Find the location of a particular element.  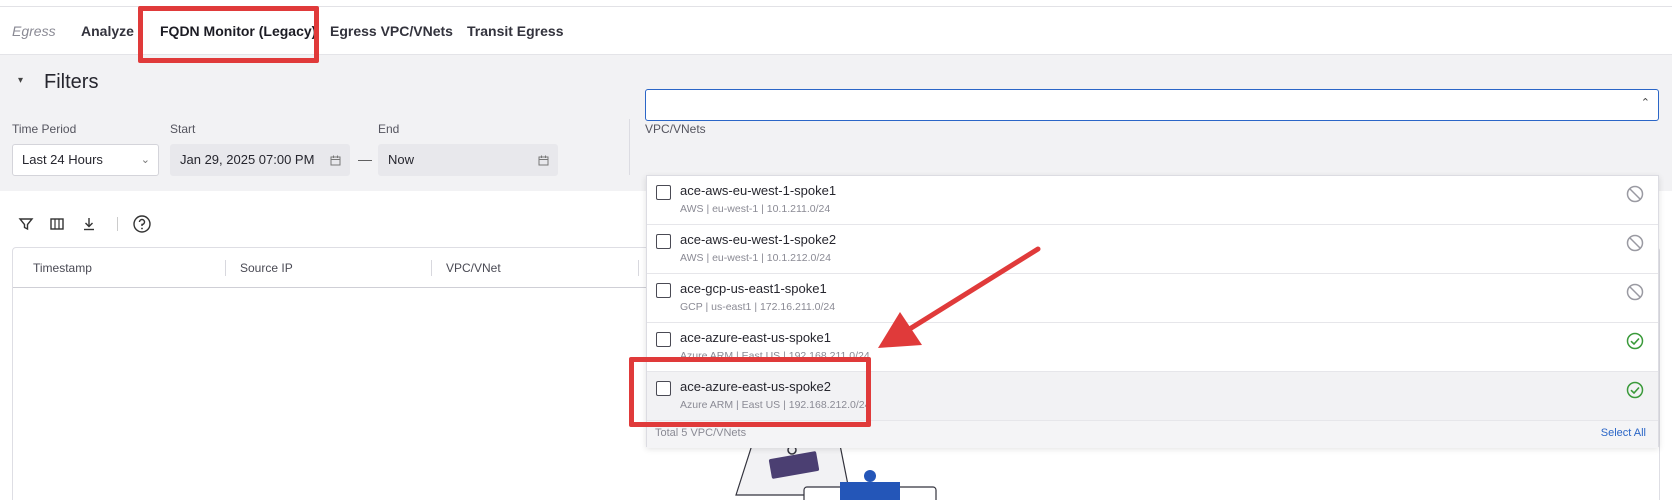

start-date-field: Jan 29, 2025 07:00 PM is located at coordinates (260, 160).